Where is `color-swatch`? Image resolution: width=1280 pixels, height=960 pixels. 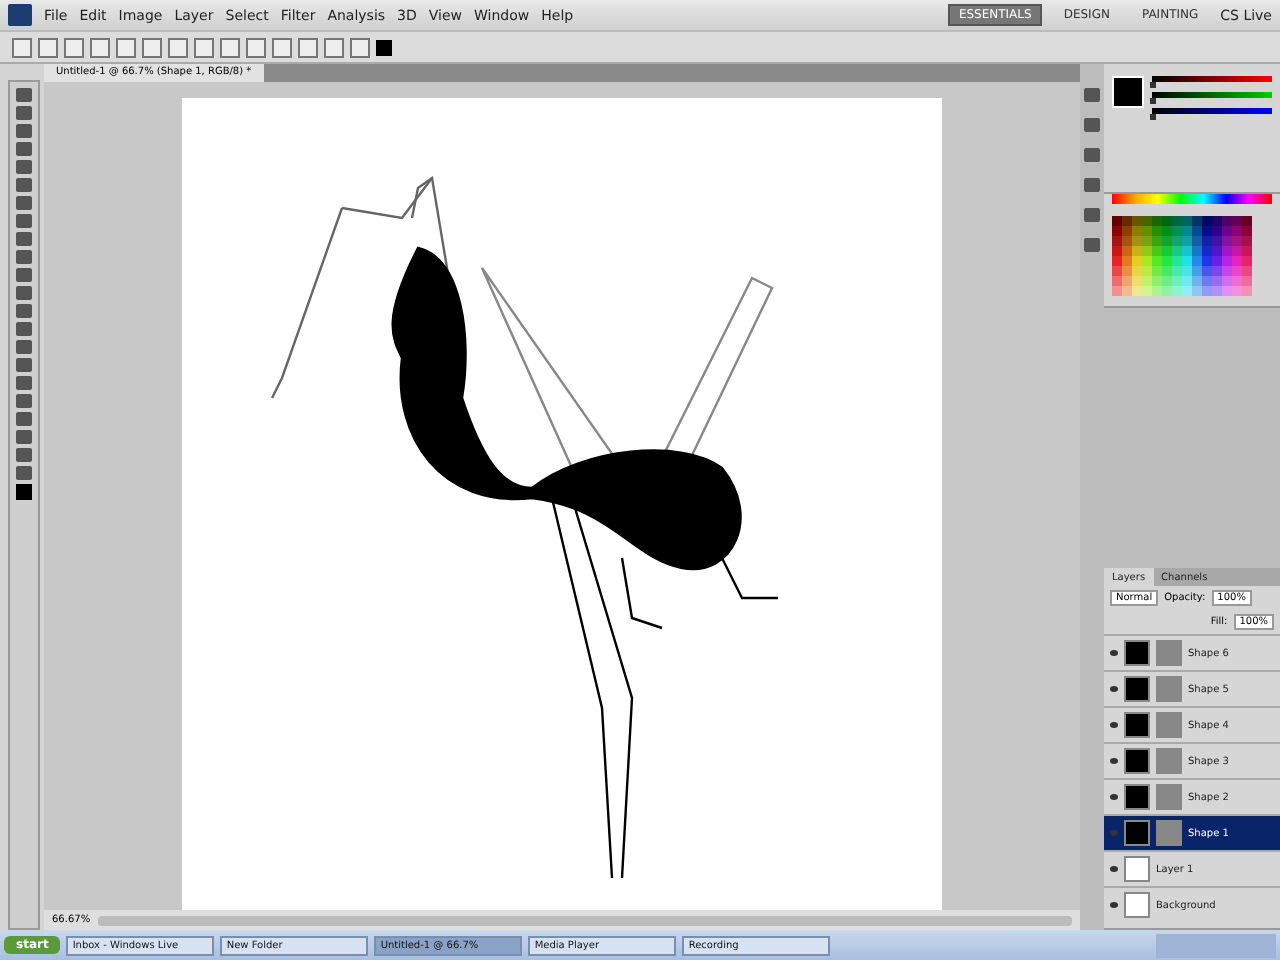
color-swatch is located at coordinates (384, 47).